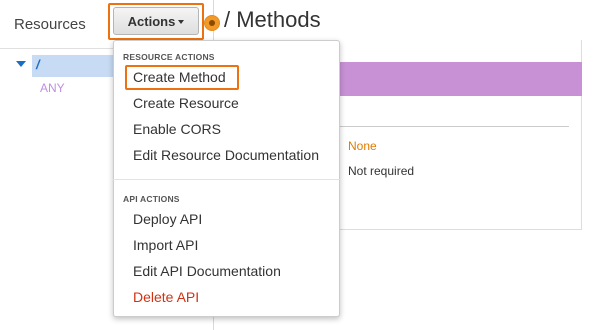  I want to click on page-title: / Methods, so click(272, 19).